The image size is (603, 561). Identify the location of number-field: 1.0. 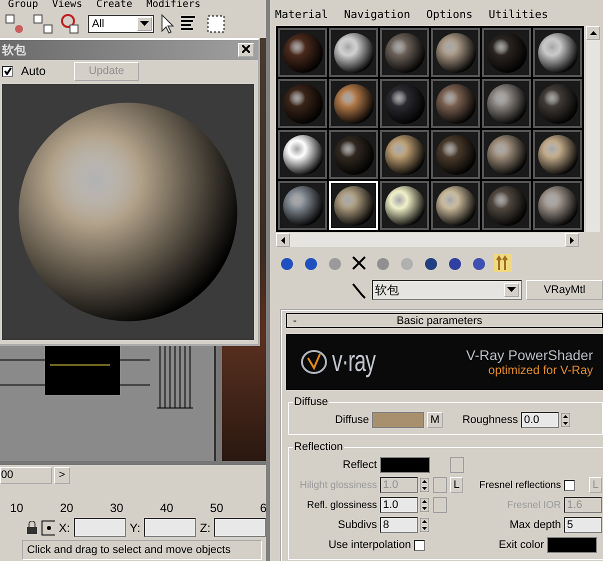
(399, 505).